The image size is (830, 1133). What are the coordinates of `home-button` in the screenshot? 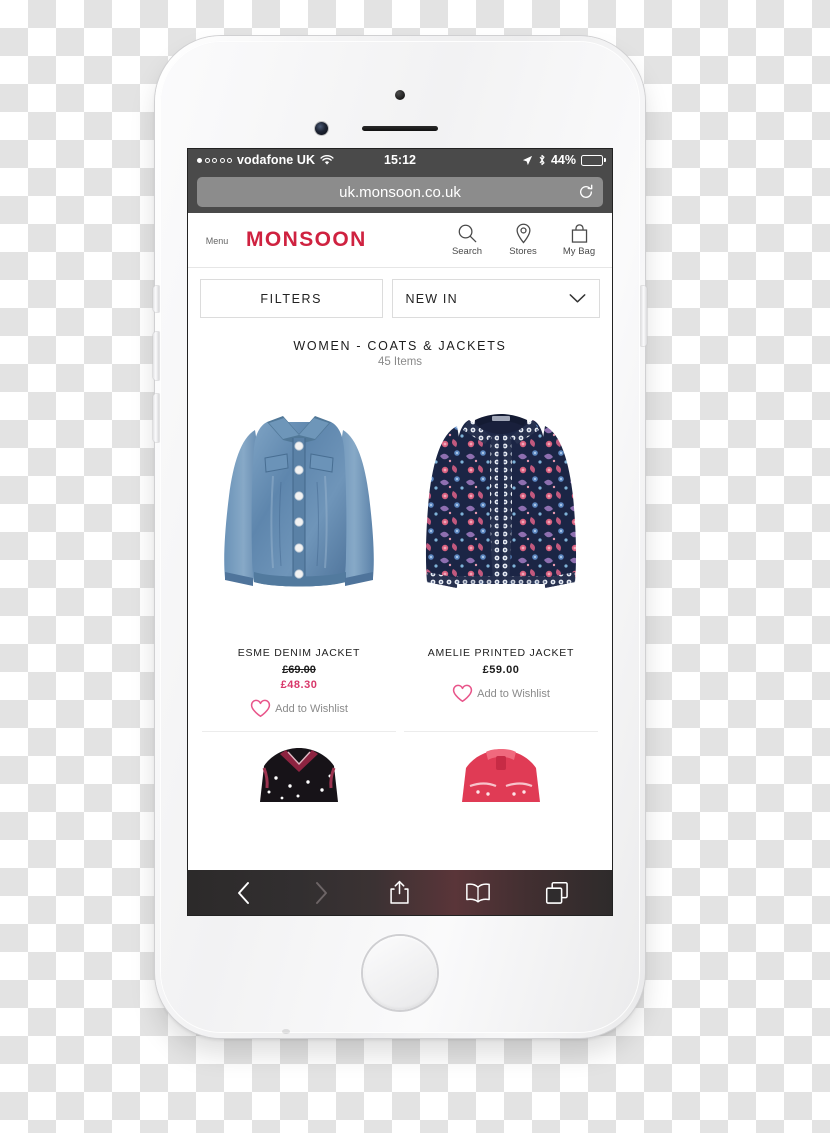 It's located at (400, 973).